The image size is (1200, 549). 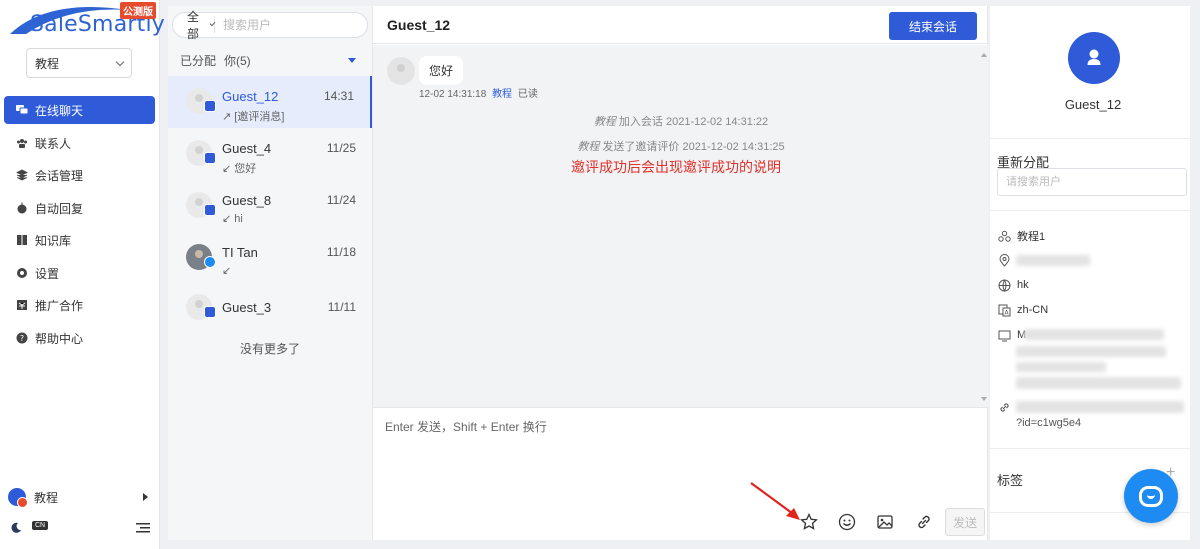 I want to click on chat-icon, so click(x=22, y=110).